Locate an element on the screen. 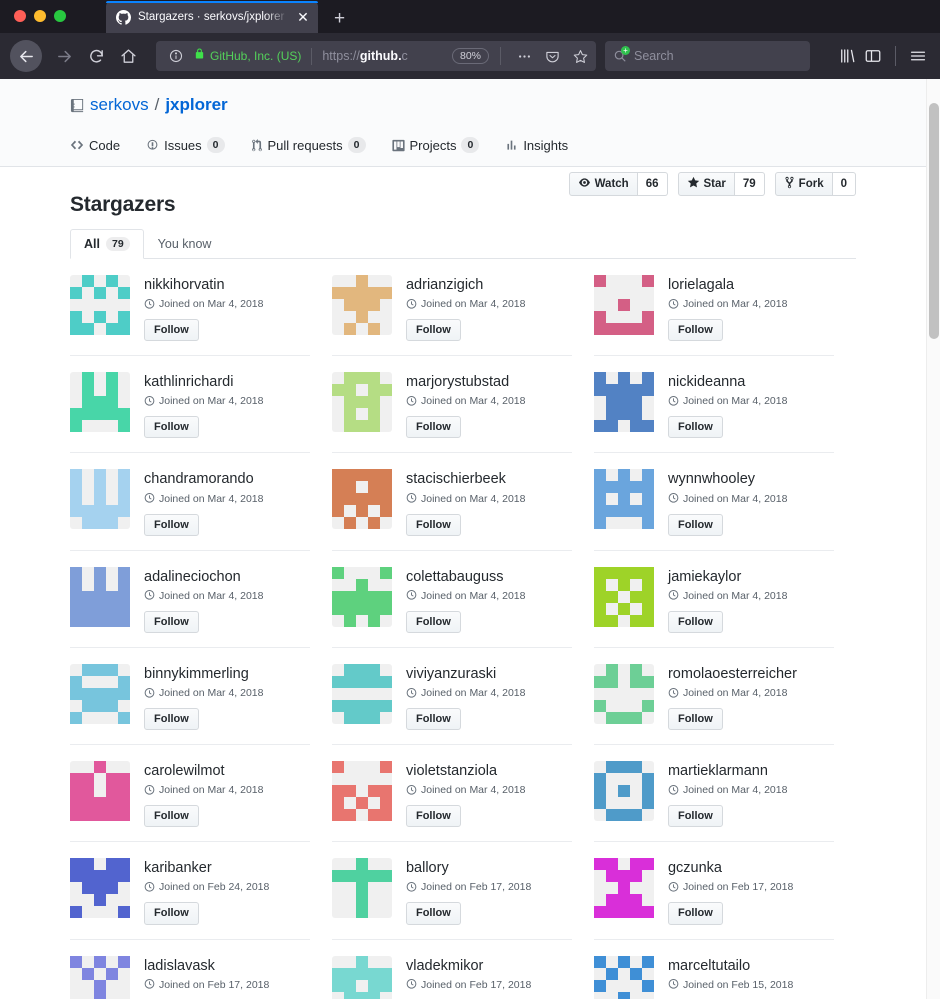 The height and width of the screenshot is (999, 940). repo-tab-projects: Projects 0 is located at coordinates (441, 147).